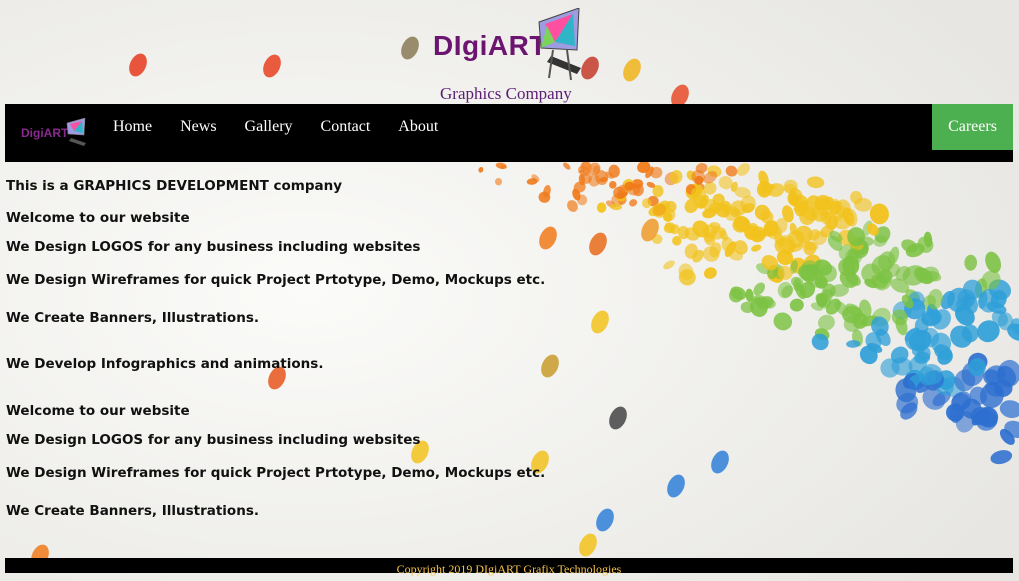 This screenshot has height=581, width=1019. Describe the element at coordinates (76, 132) in the screenshot. I see `navbar-logo-easel-icon` at that location.